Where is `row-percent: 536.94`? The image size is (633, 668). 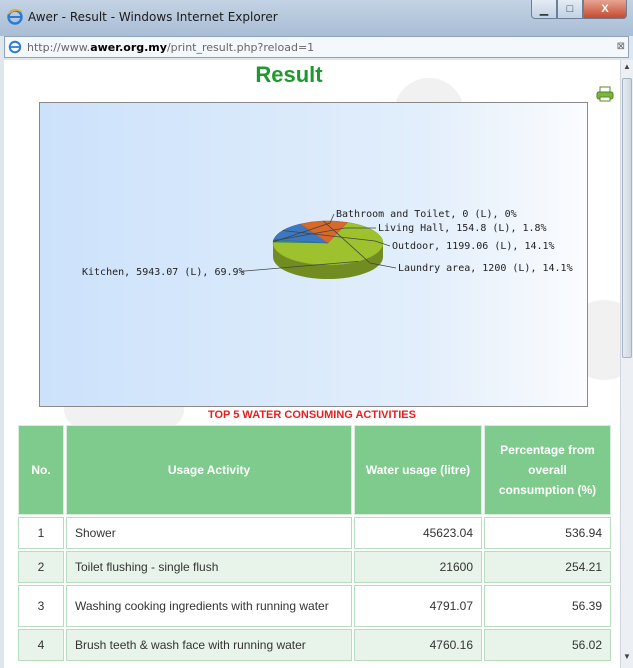 row-percent: 536.94 is located at coordinates (547, 533).